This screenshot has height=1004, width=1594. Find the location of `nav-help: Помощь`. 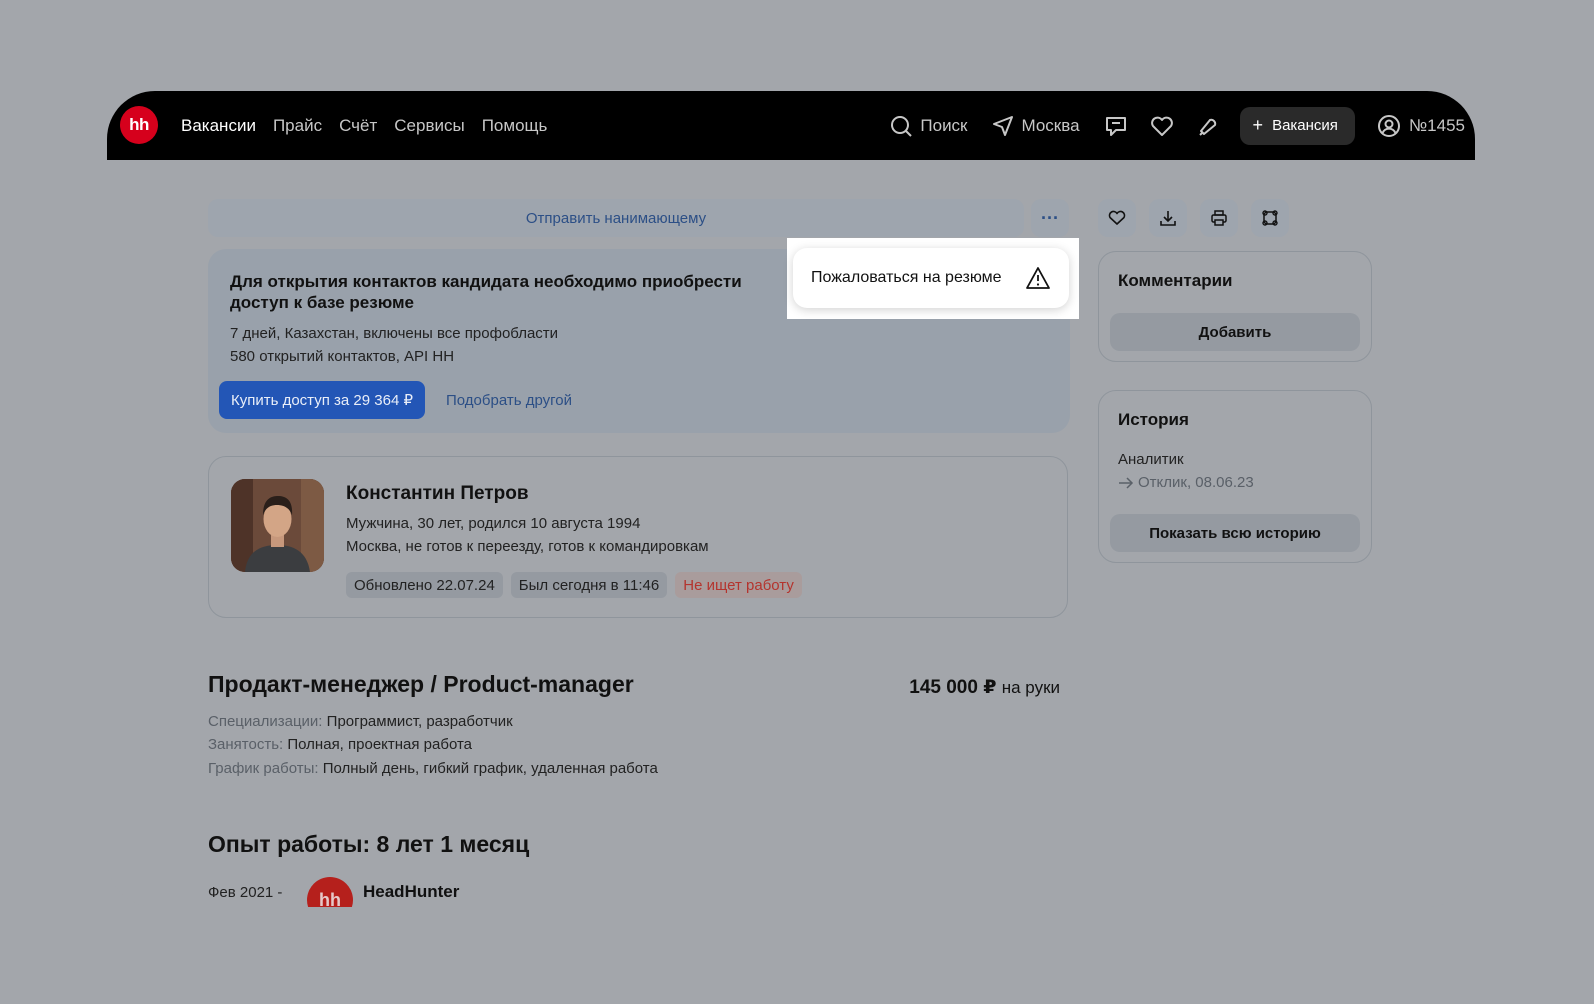

nav-help: Помощь is located at coordinates (515, 126).